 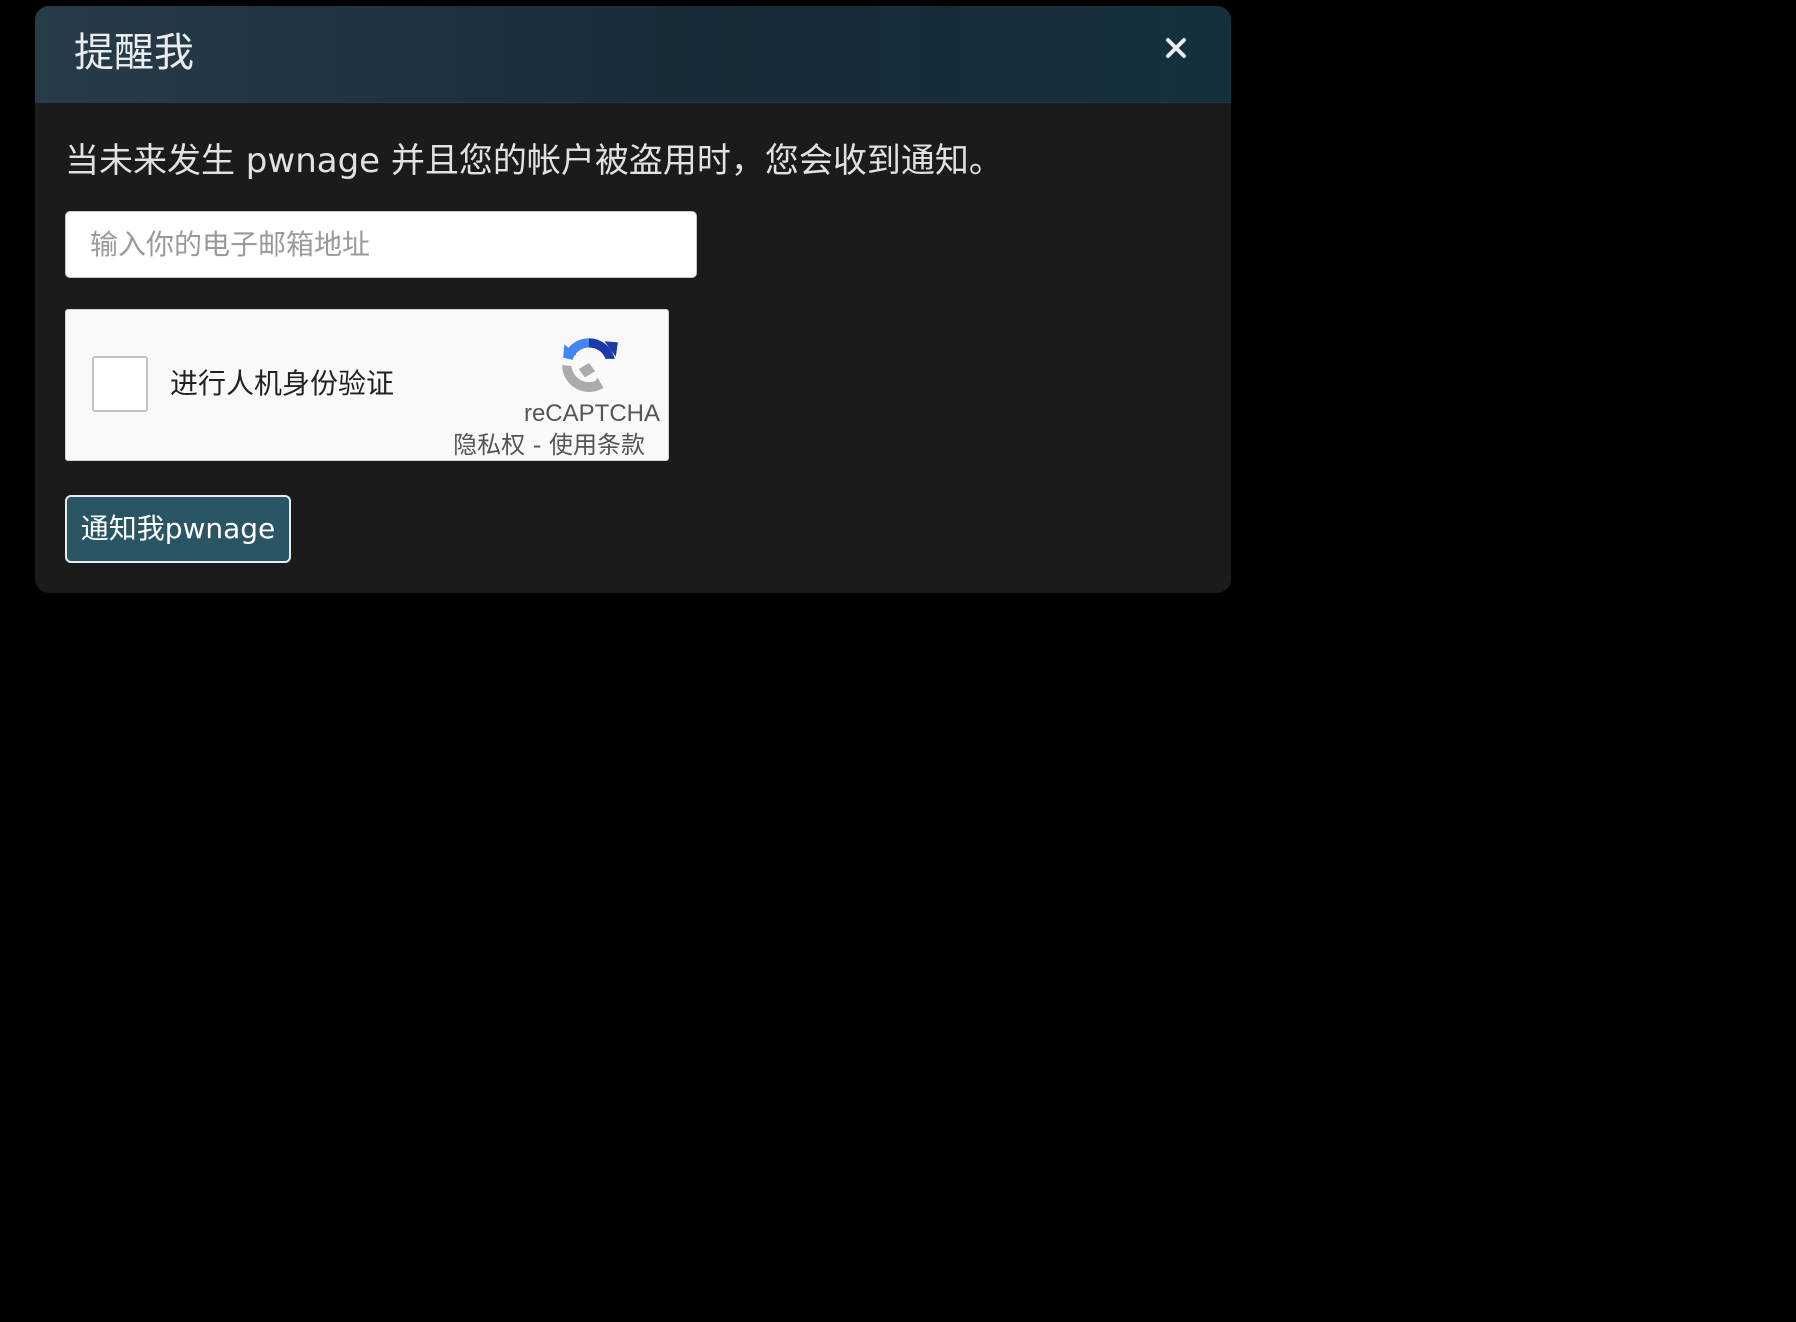 What do you see at coordinates (591, 413) in the screenshot?
I see `recaptcha-brand: reCAPTCHA` at bounding box center [591, 413].